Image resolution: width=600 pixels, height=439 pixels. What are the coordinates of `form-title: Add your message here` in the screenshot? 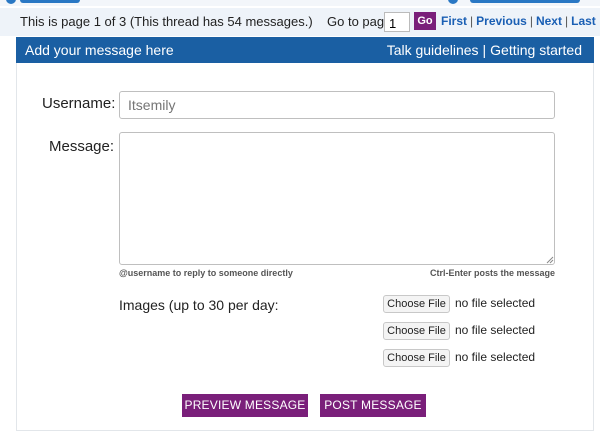 It's located at (99, 50).